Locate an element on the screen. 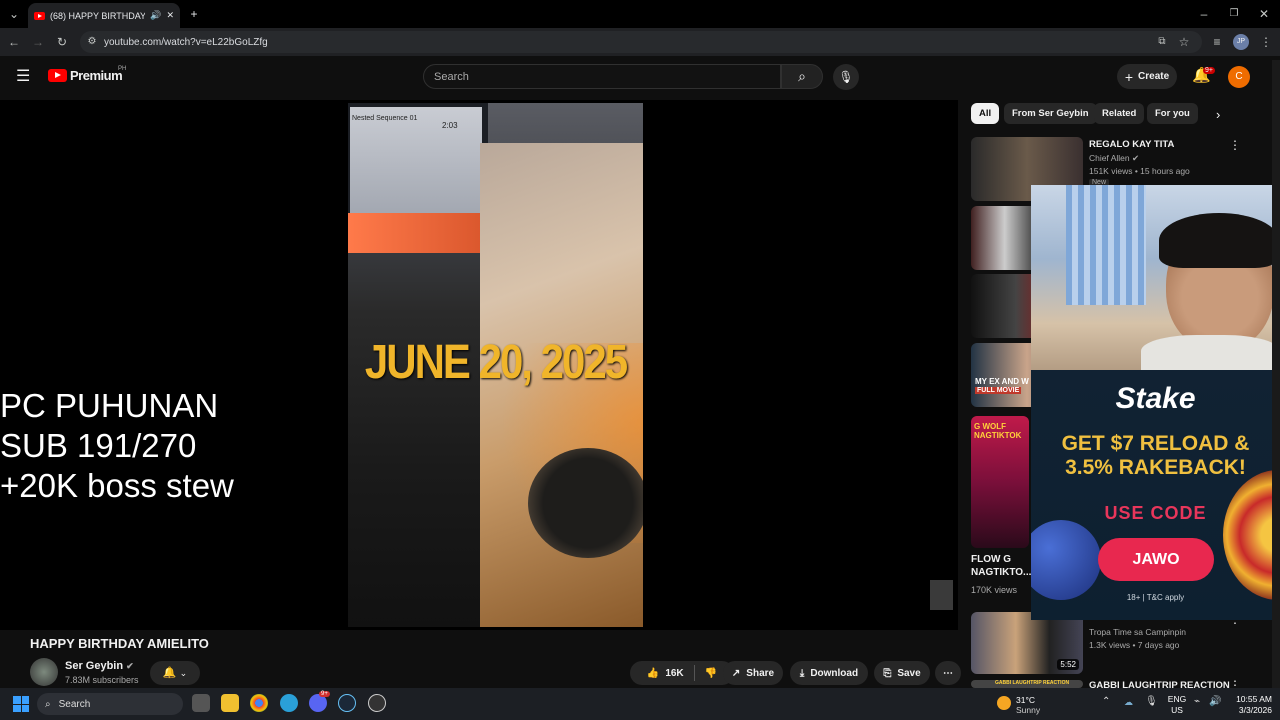 This screenshot has height=720, width=1280. save-button: ⎘ Save is located at coordinates (902, 673).